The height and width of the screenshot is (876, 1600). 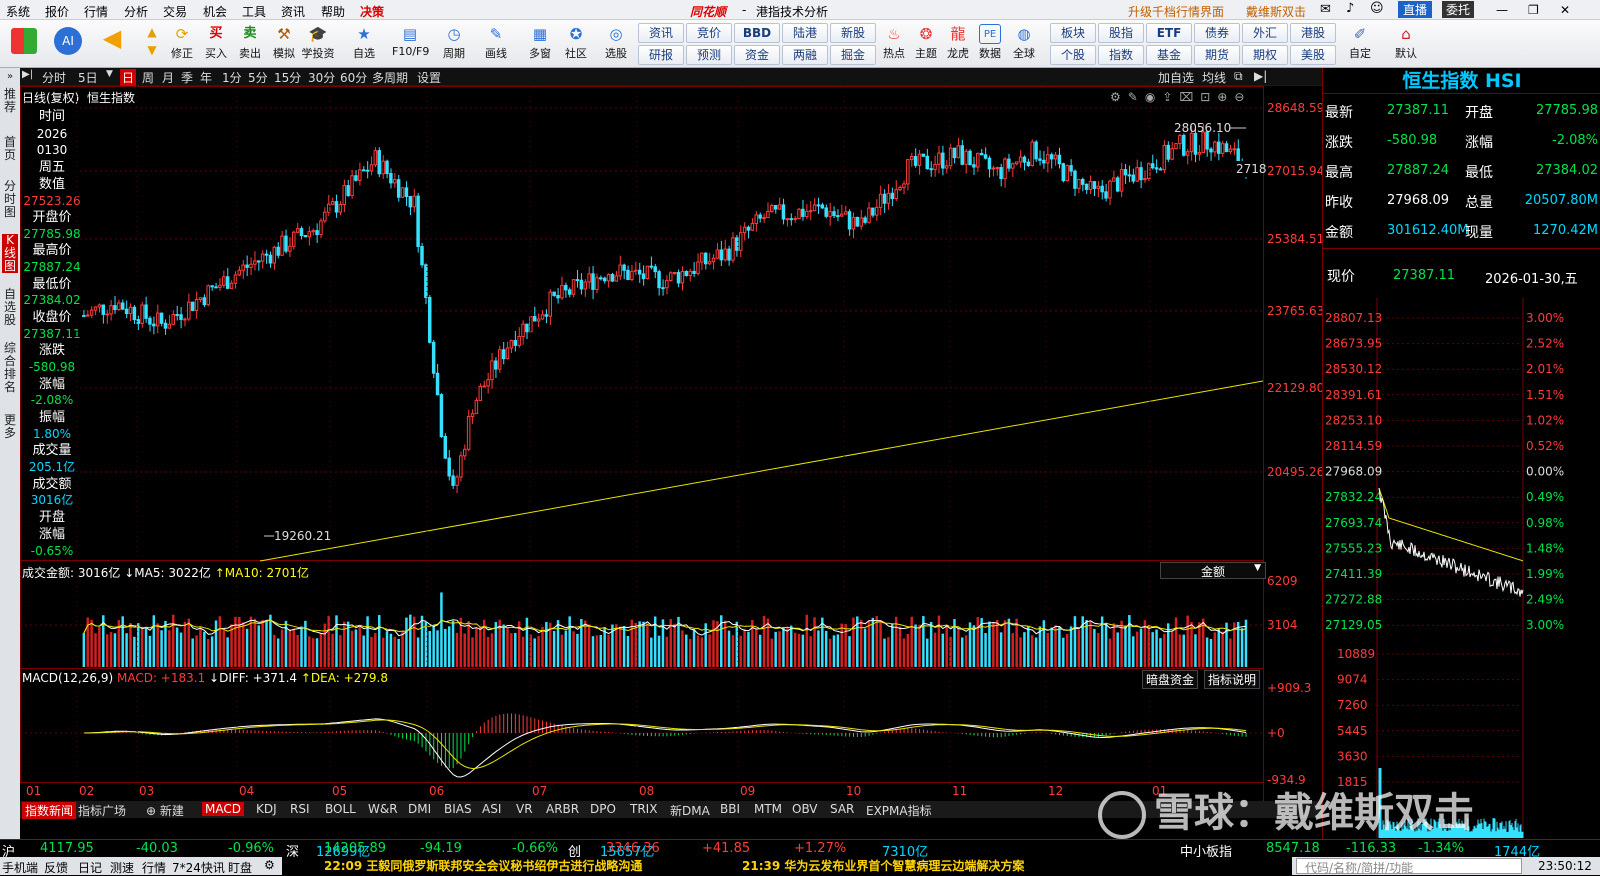 What do you see at coordinates (10, 253) in the screenshot?
I see `nav-kline: K线图` at bounding box center [10, 253].